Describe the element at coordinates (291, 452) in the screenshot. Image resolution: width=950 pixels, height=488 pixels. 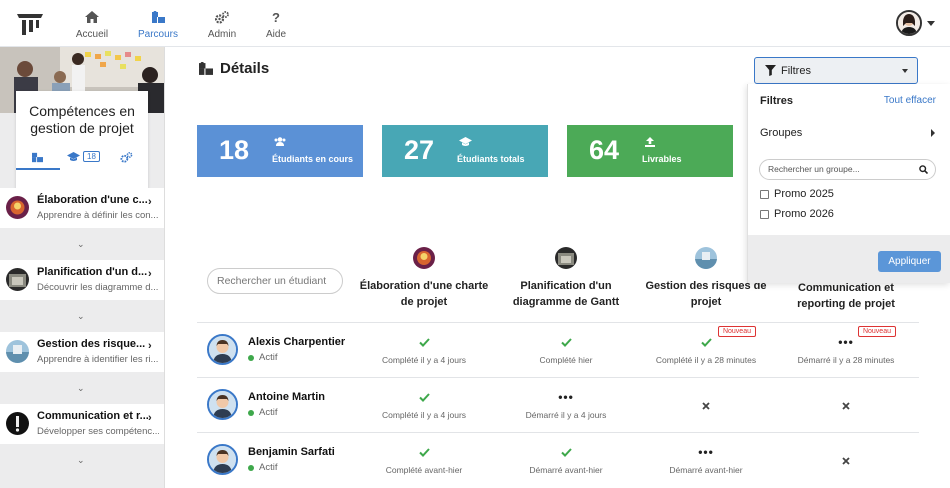
I see `student-name: Benjamin Sarfati` at that location.